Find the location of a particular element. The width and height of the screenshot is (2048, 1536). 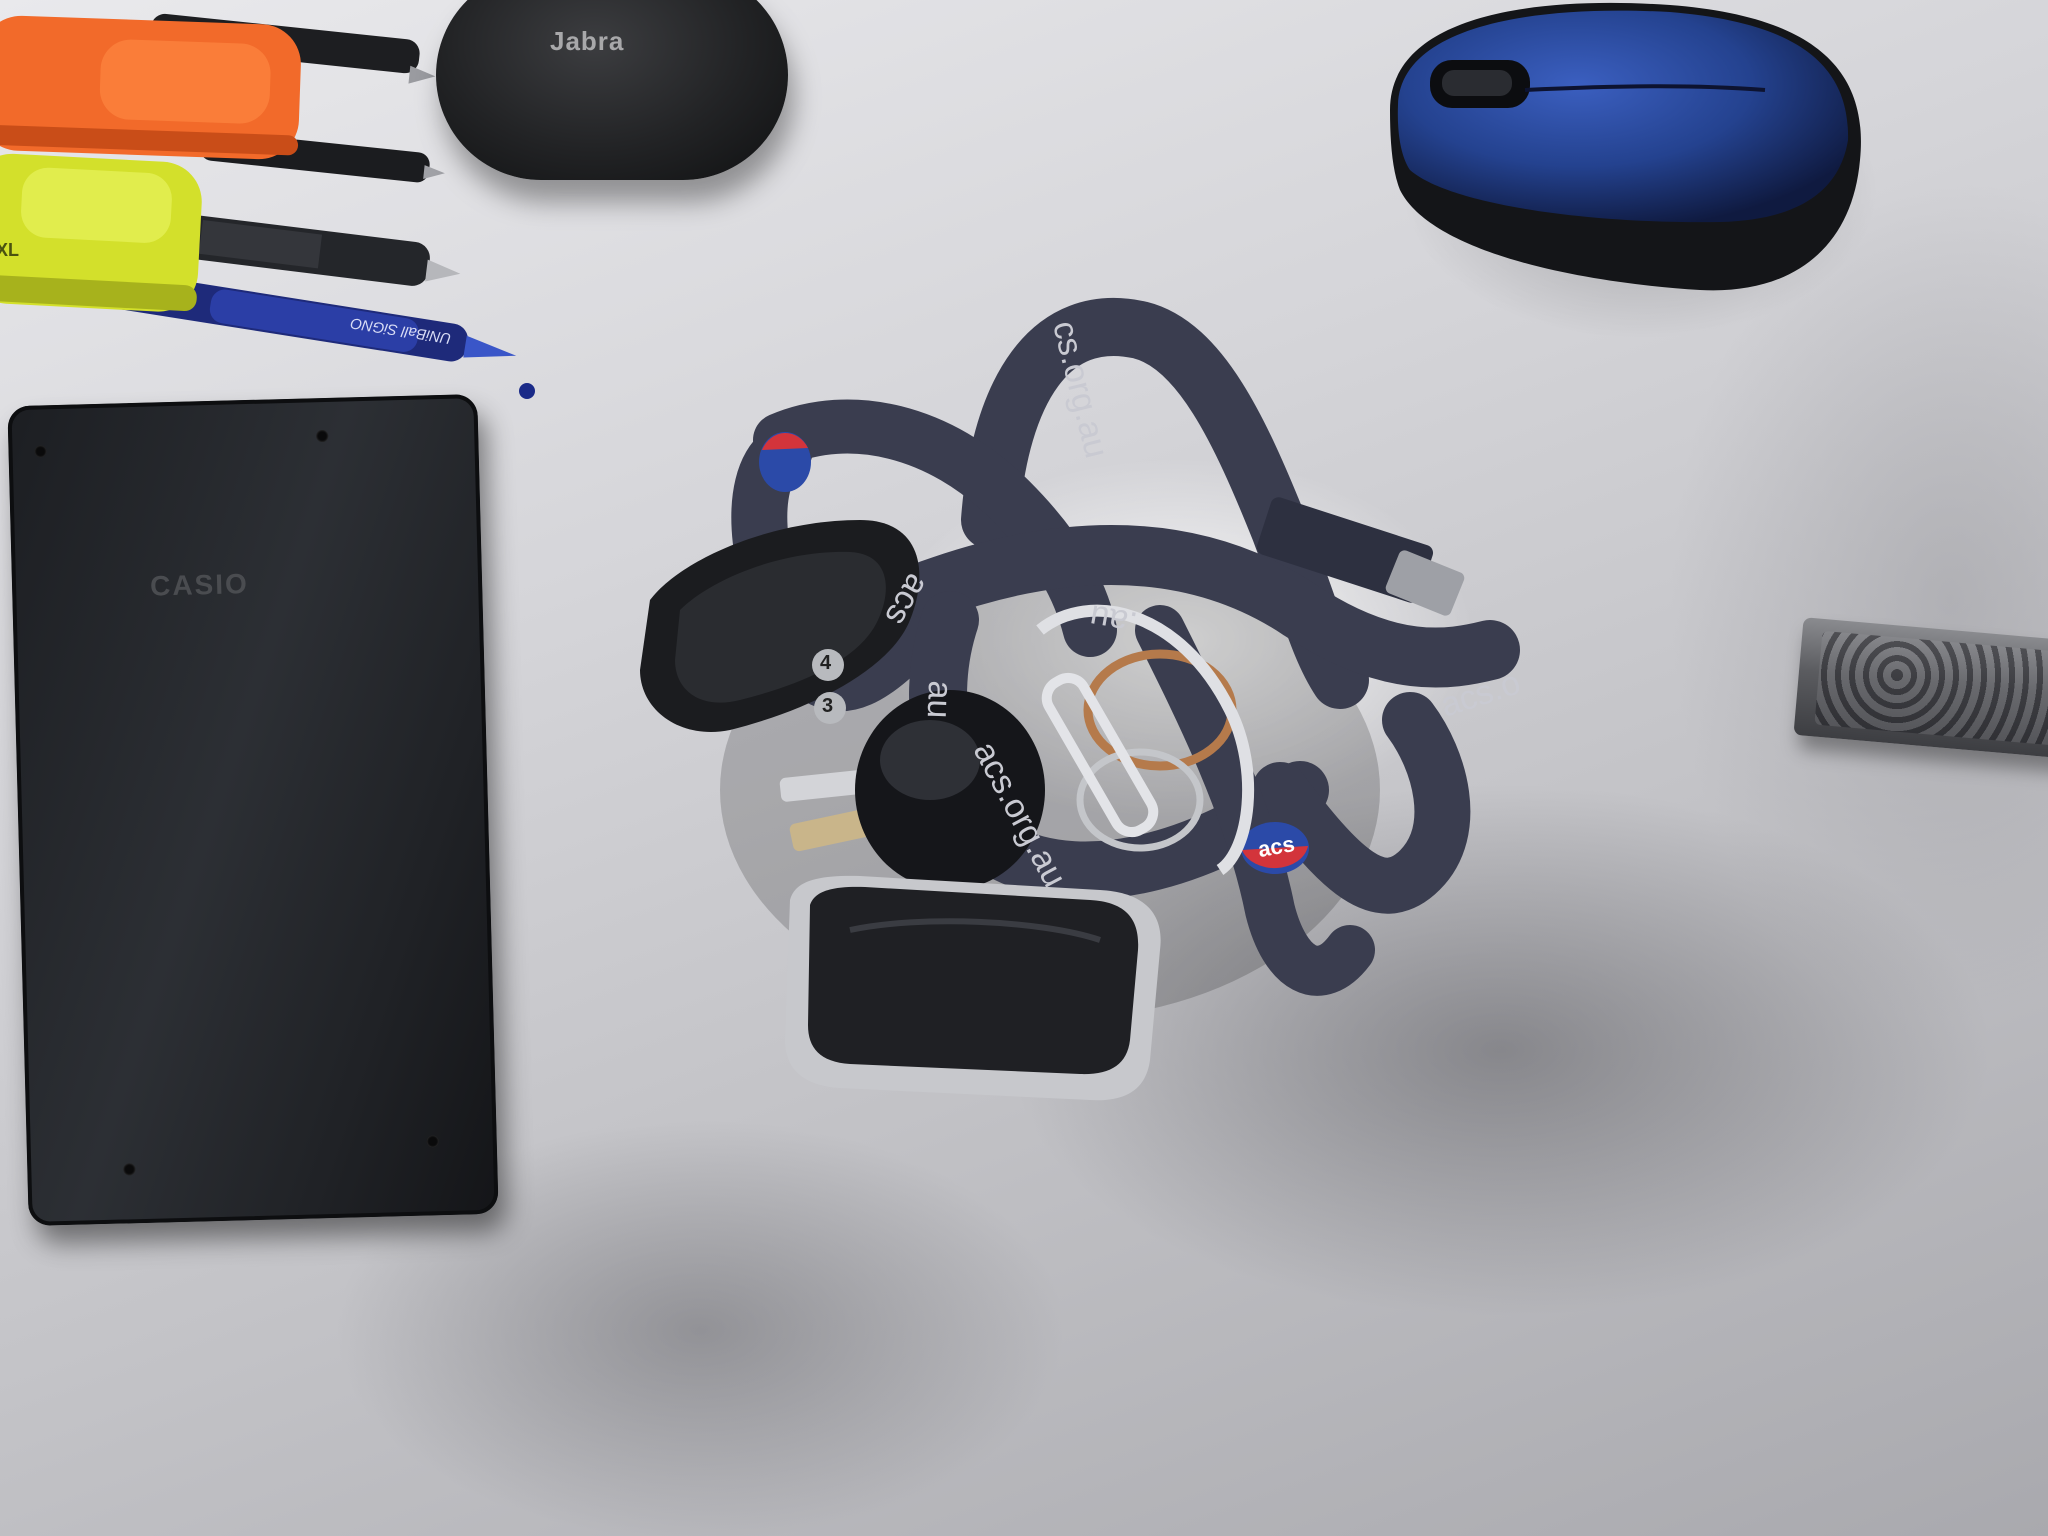

carbon-pen is located at coordinates (320, 250).